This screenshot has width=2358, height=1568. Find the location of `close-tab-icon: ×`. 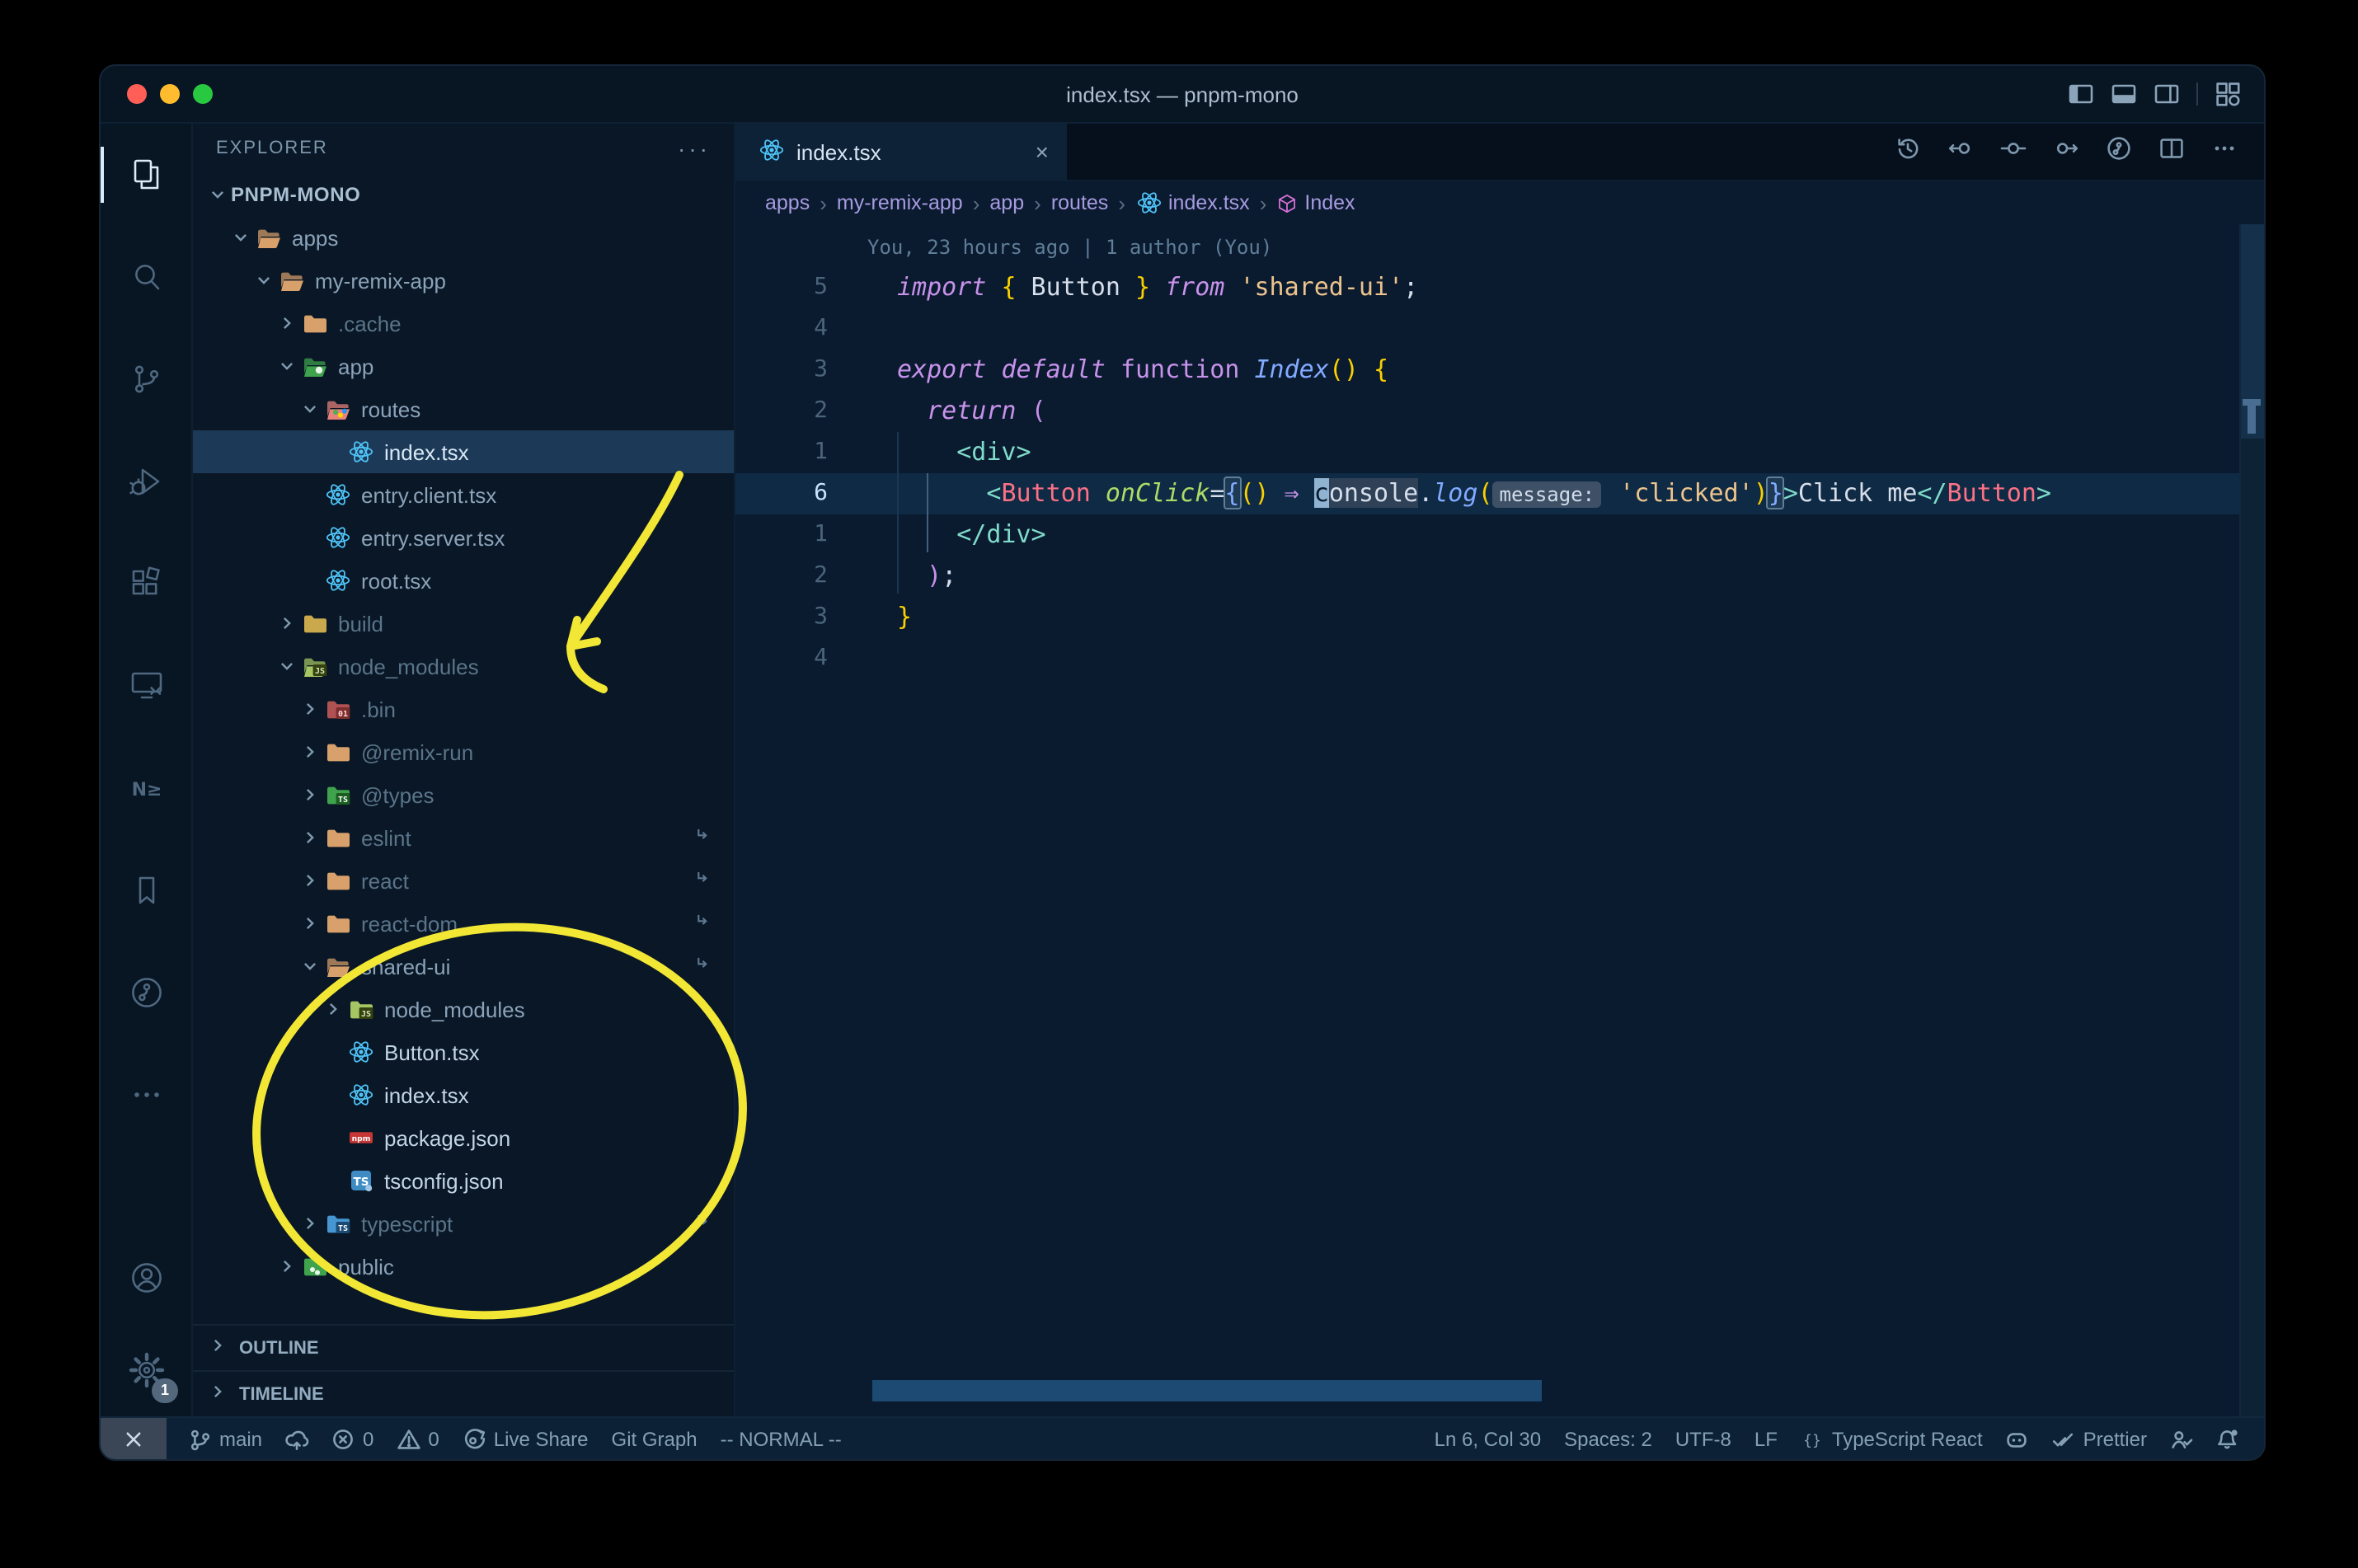

close-tab-icon: × is located at coordinates (1043, 151).